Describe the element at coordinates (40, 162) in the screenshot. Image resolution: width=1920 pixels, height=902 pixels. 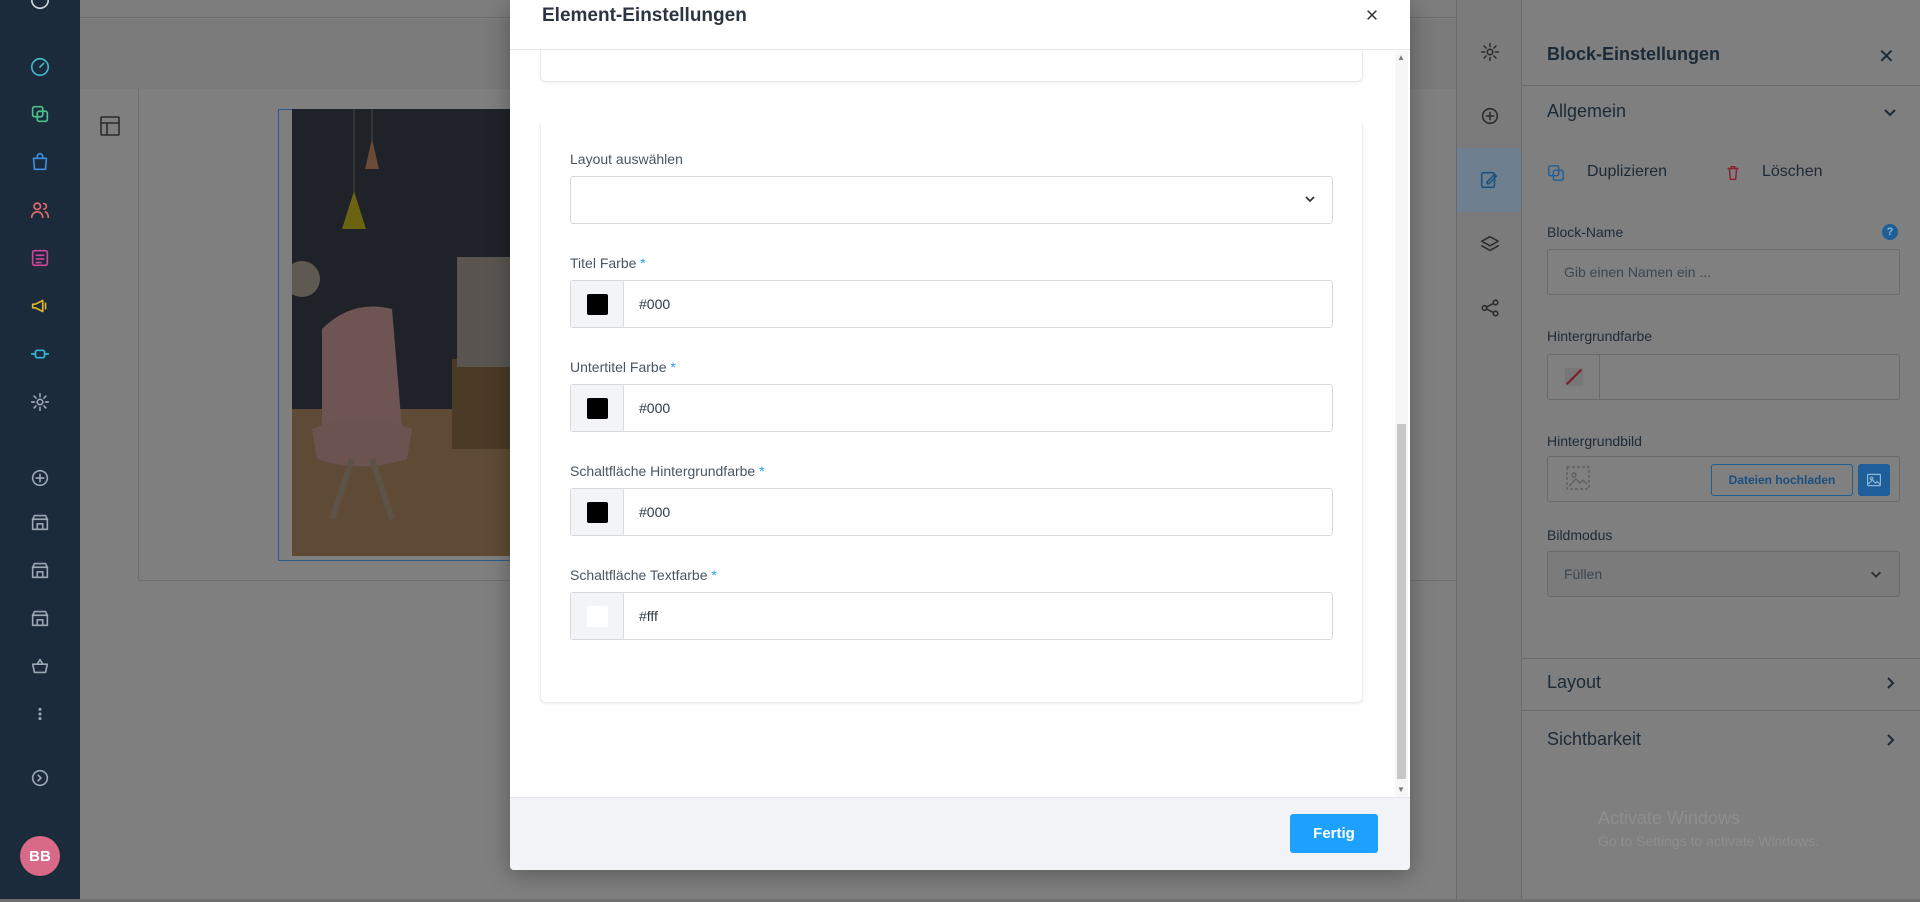
I see `shop-bag-icon` at that location.